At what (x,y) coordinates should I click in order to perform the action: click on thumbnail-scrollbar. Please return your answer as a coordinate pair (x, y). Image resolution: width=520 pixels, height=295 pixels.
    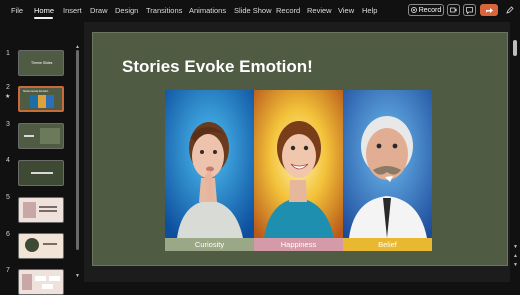
    Looking at the image, I should click on (77, 150).